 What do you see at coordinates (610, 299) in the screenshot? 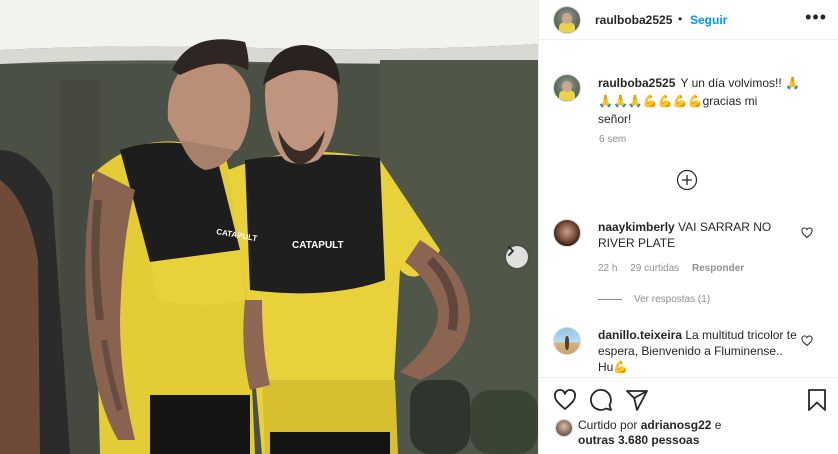
I see `replies-line` at bounding box center [610, 299].